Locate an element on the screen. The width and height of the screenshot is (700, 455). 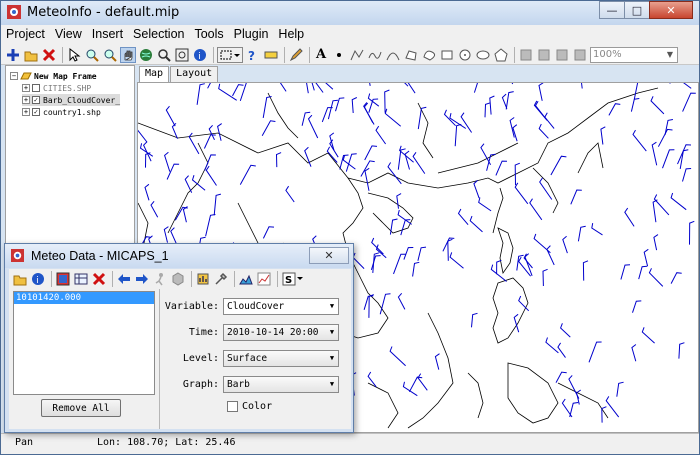
zoom-in-icon is located at coordinates (92, 55).